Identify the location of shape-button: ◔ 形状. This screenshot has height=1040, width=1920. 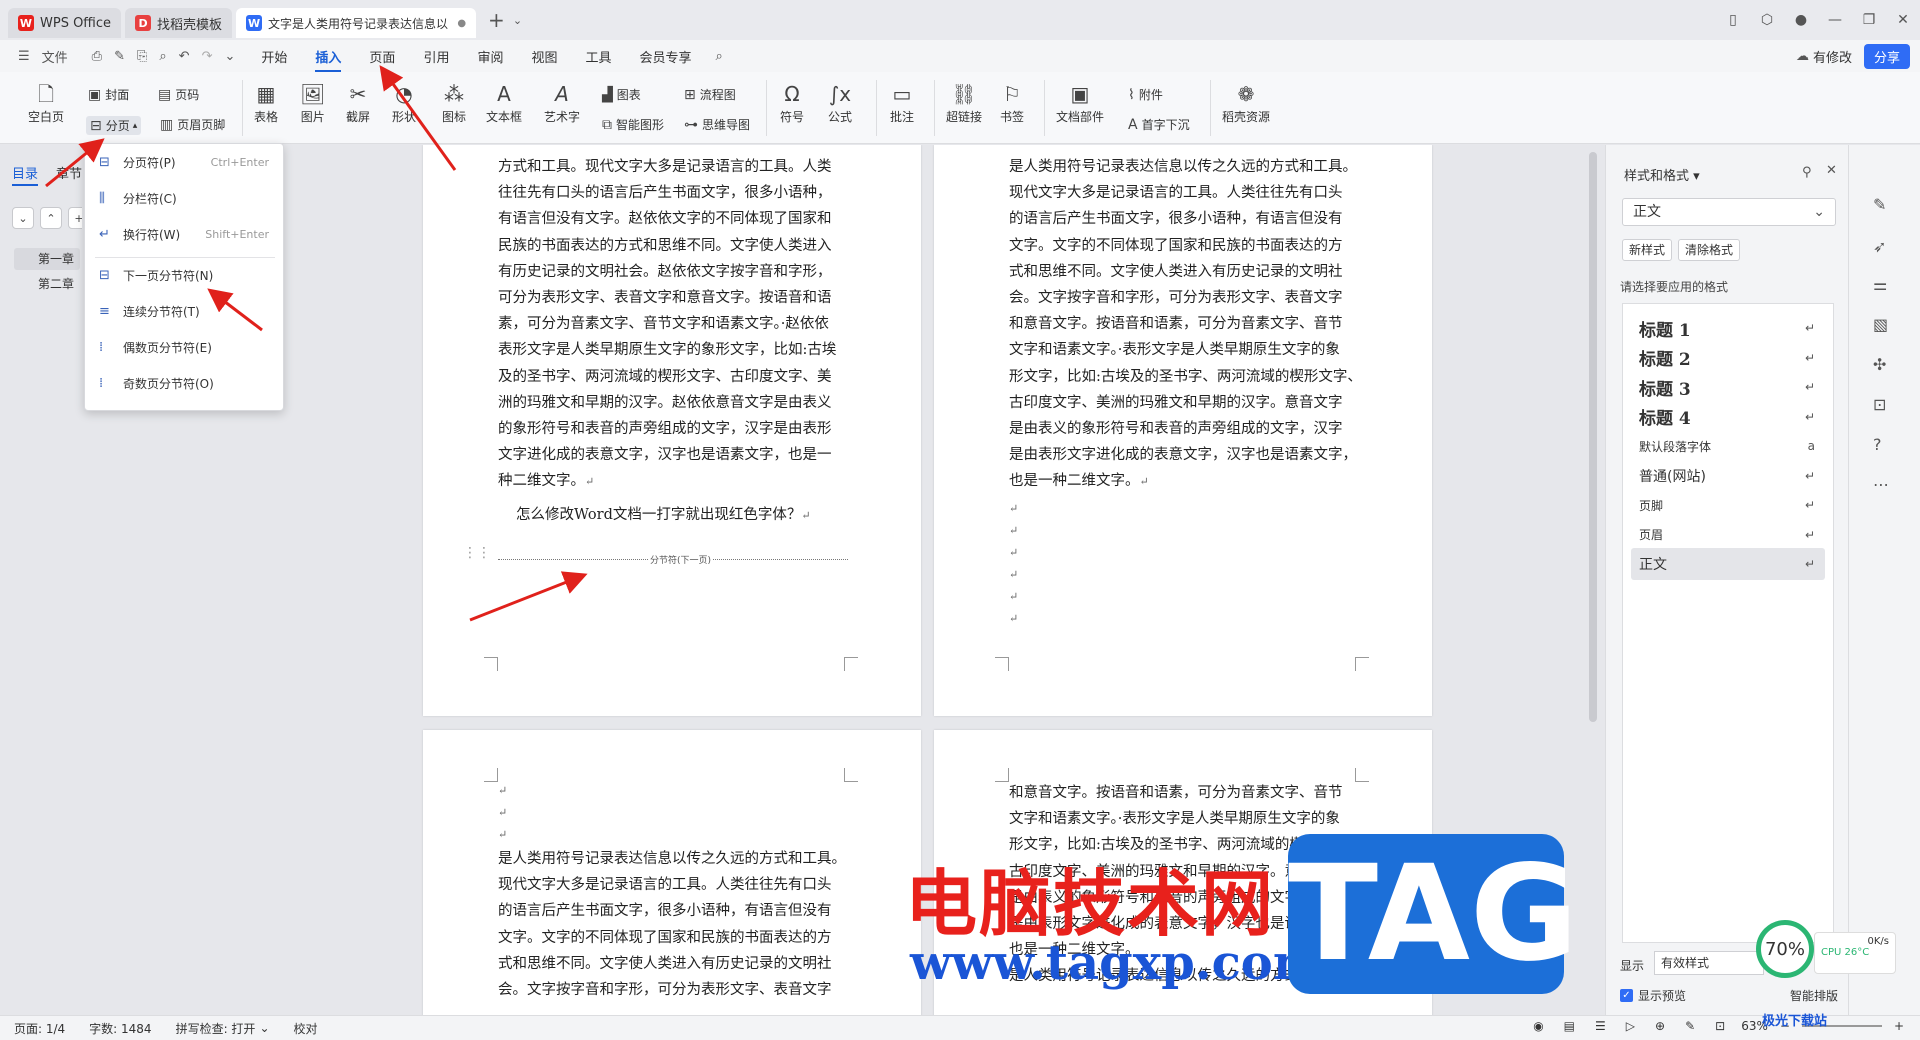
(404, 102).